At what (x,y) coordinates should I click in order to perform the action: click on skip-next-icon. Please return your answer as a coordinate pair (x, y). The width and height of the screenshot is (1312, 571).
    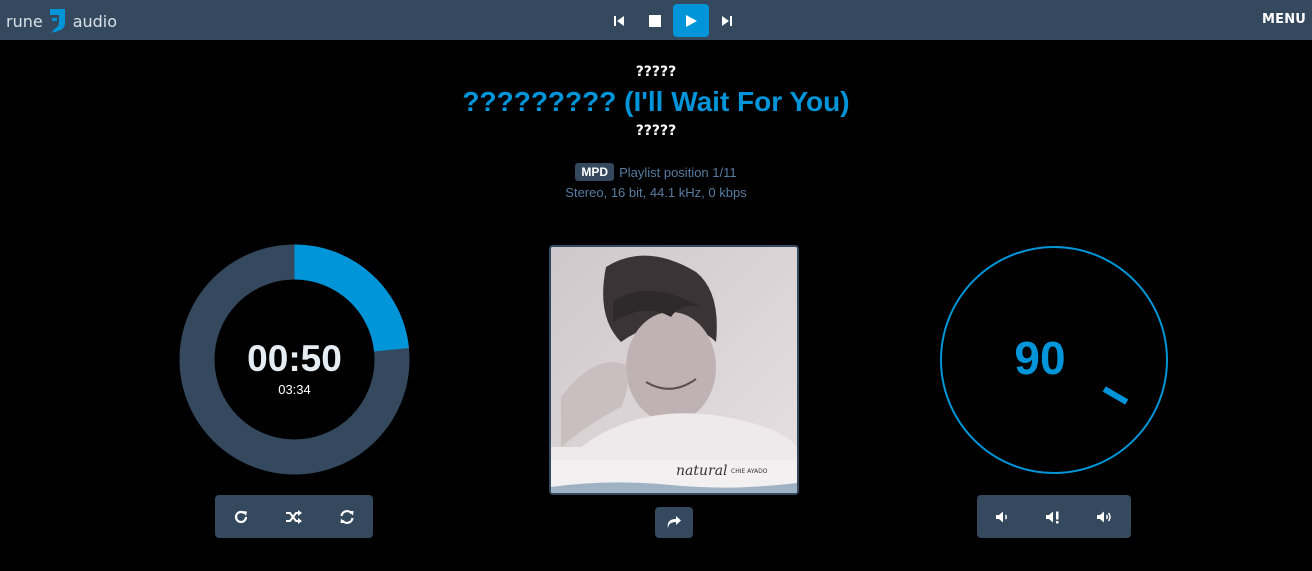
    Looking at the image, I should click on (727, 20).